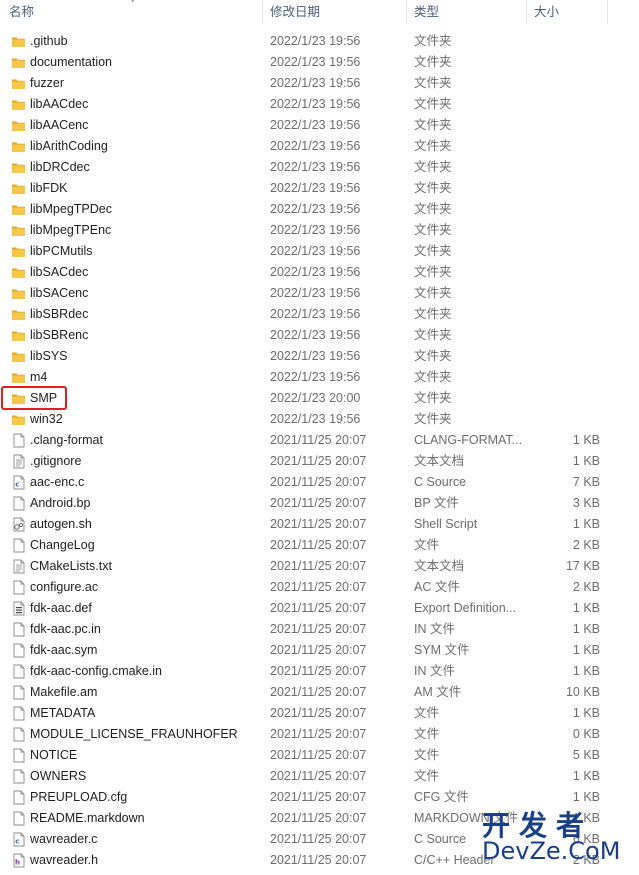 This screenshot has width=639, height=875. I want to click on file-name: aac-enc.c, so click(57, 482).